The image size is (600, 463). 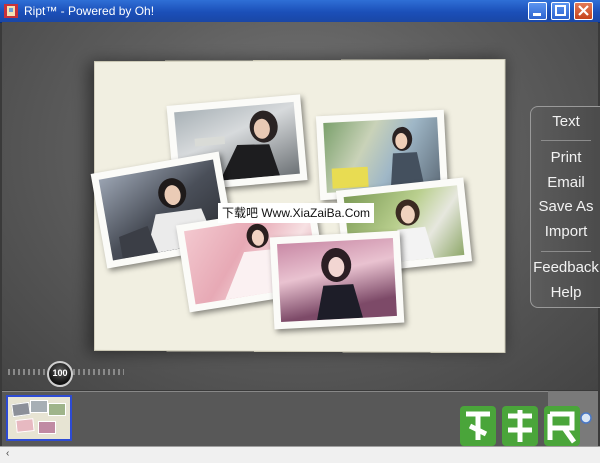 What do you see at coordinates (565, 157) in the screenshot?
I see `menu-print: Print` at bounding box center [565, 157].